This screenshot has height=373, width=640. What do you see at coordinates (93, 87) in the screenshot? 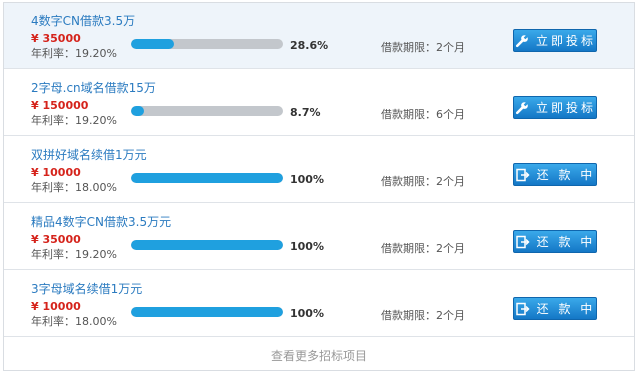
I see `loan-title: 2字母.cn域名借款15万` at bounding box center [93, 87].